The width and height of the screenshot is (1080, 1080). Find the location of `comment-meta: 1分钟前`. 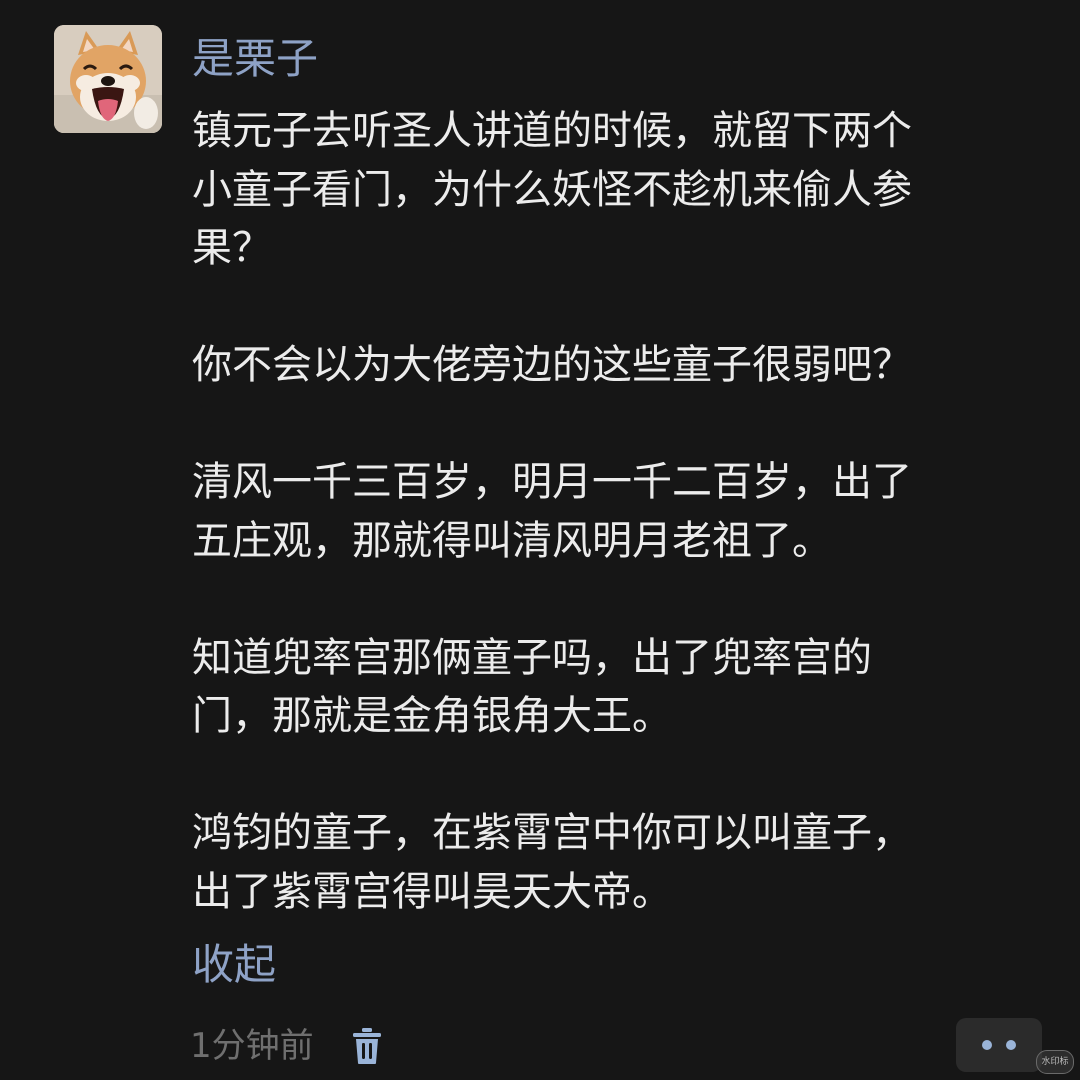

comment-meta: 1分钟前 is located at coordinates (286, 1046).